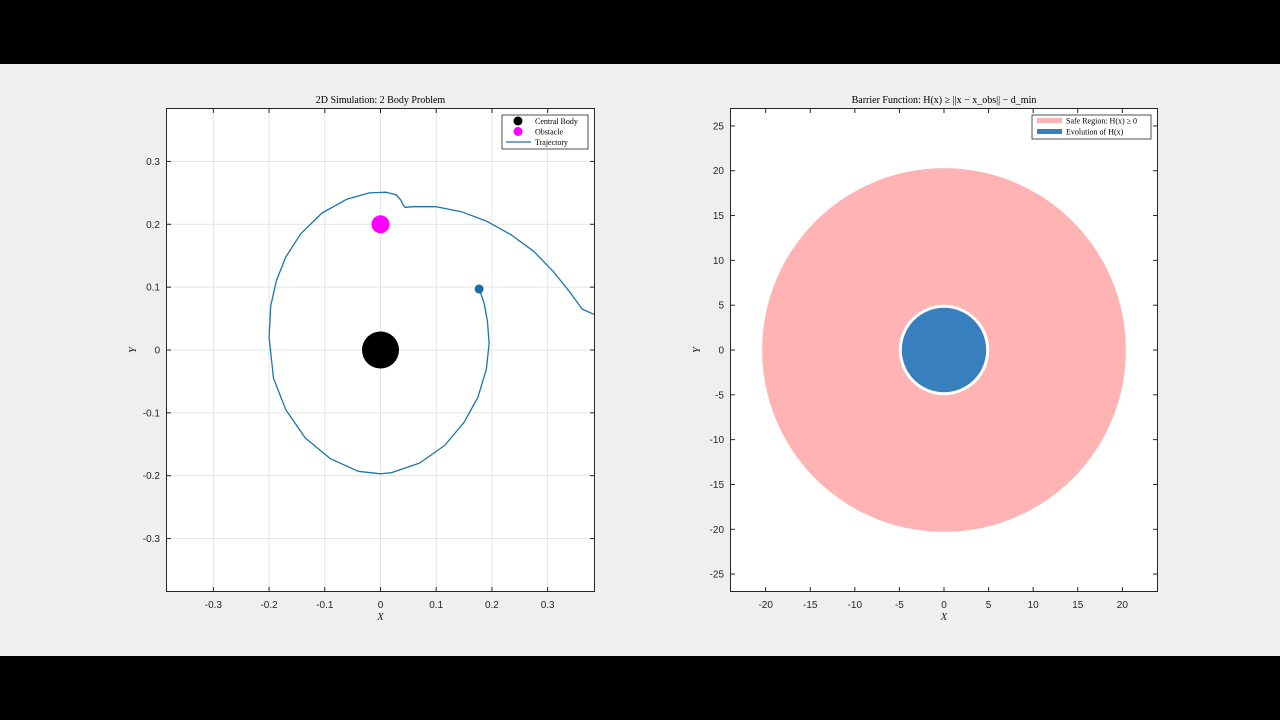 The image size is (1280, 720). I want to click on legend-obstacle-label: Obstacle, so click(549, 132).